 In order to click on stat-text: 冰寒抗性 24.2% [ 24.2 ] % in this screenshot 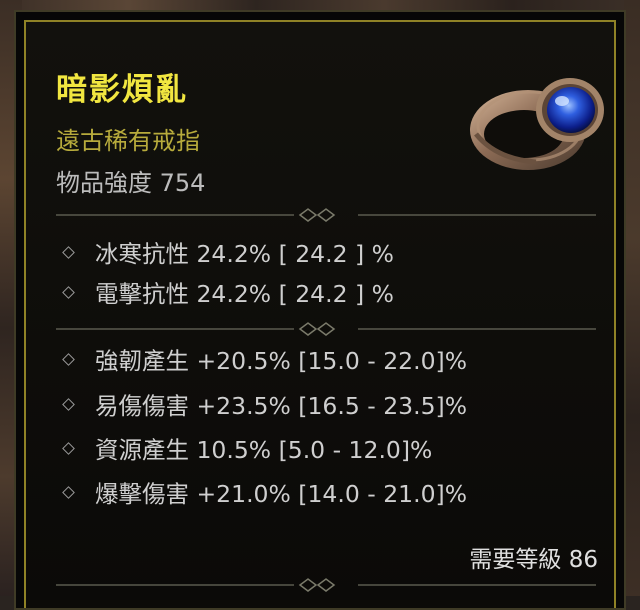, I will do `click(244, 254)`.